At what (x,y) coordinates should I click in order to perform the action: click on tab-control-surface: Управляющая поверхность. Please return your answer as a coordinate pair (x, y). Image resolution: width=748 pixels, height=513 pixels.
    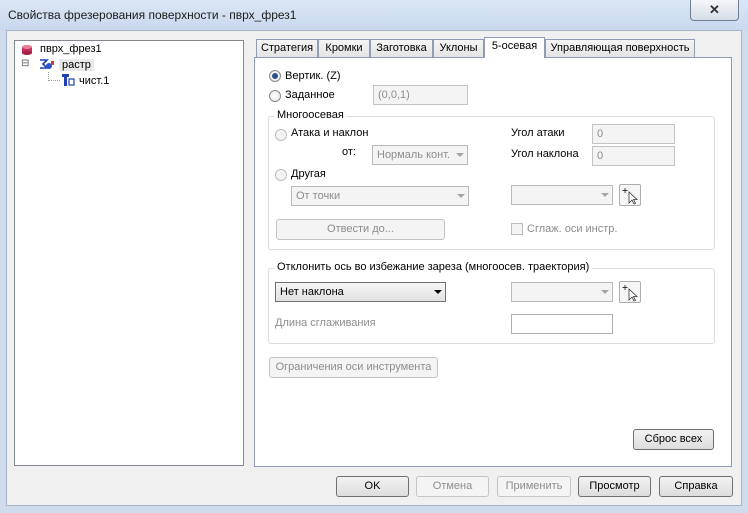
    Looking at the image, I should click on (620, 48).